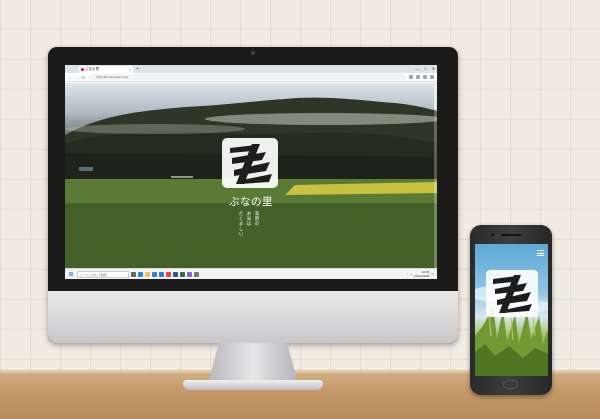  Describe the element at coordinates (161, 274) in the screenshot. I see `mail-icon` at that location.